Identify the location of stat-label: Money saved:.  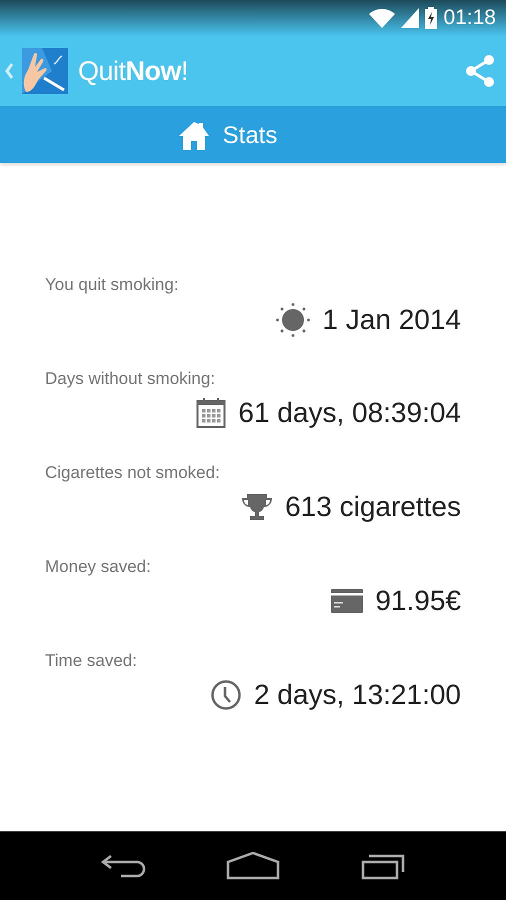
(98, 567).